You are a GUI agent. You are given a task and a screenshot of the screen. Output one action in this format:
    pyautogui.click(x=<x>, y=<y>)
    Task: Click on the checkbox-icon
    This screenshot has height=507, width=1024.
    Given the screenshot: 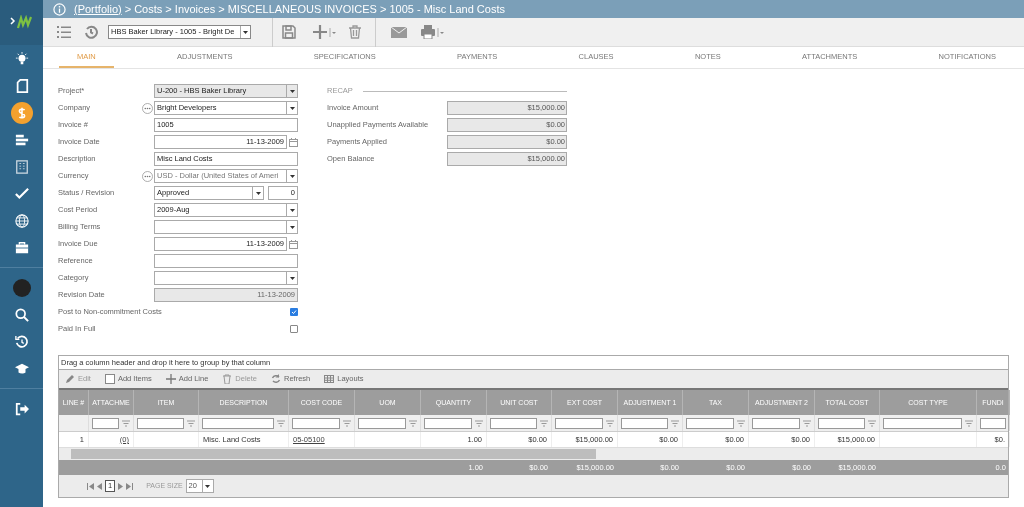 What is the action you would take?
    pyautogui.click(x=109, y=379)
    